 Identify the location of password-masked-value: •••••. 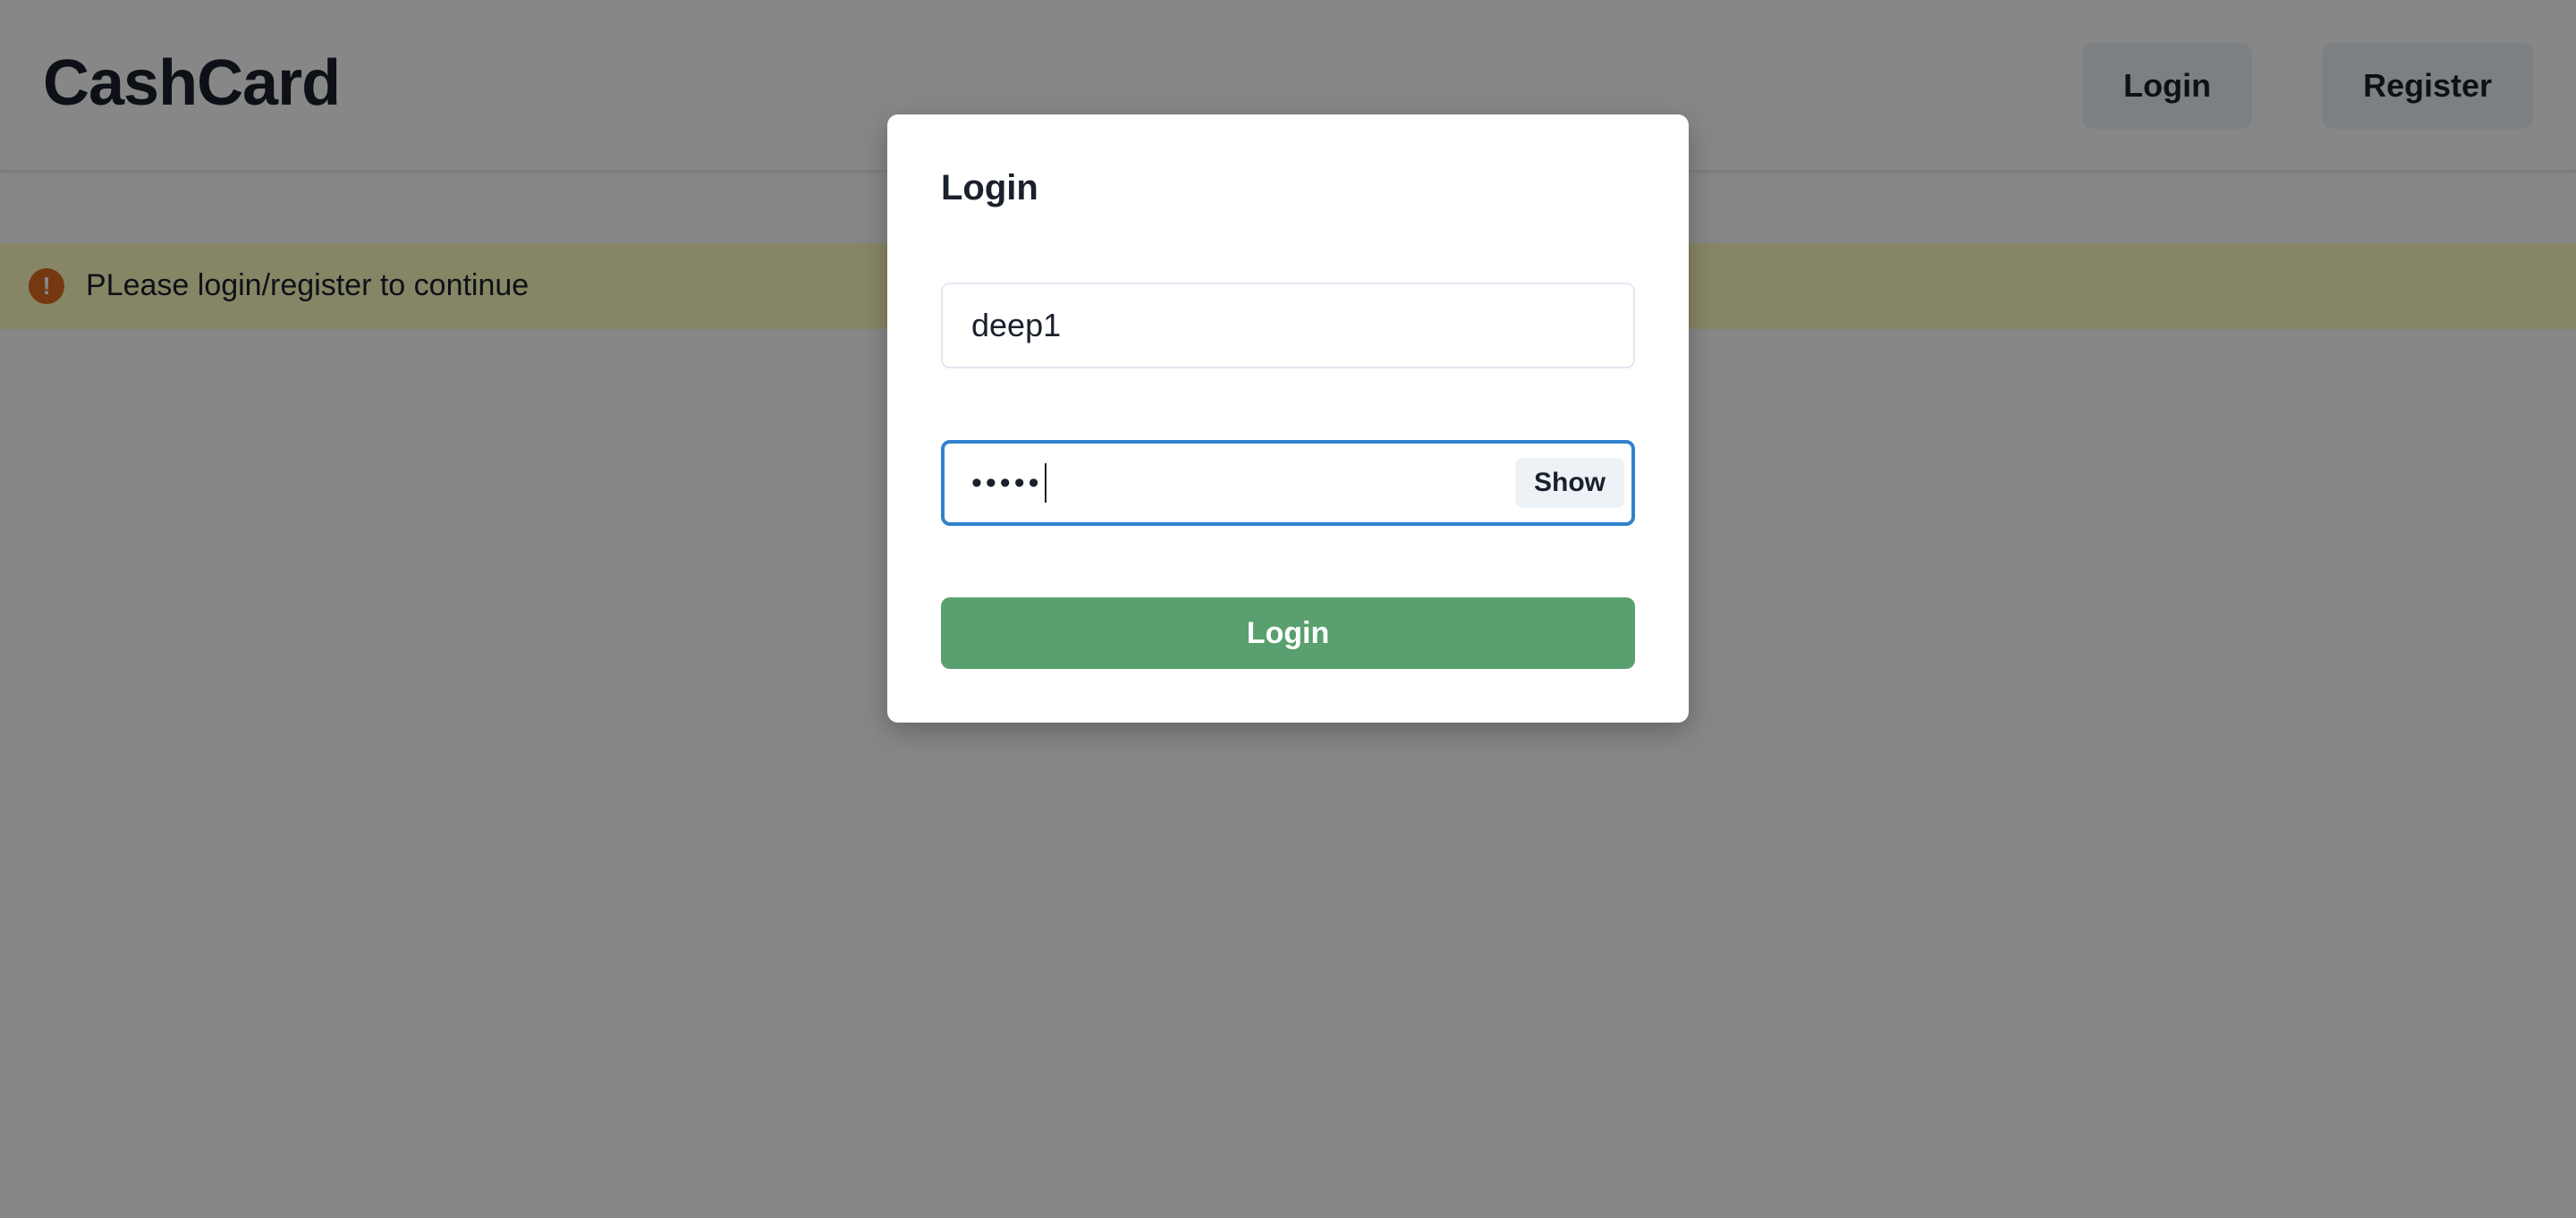
(1007, 482).